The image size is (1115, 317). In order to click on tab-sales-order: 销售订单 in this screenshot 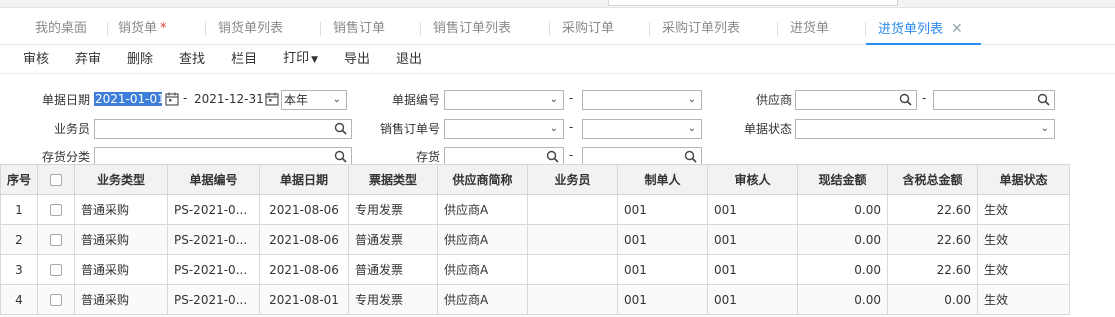, I will do `click(371, 28)`.